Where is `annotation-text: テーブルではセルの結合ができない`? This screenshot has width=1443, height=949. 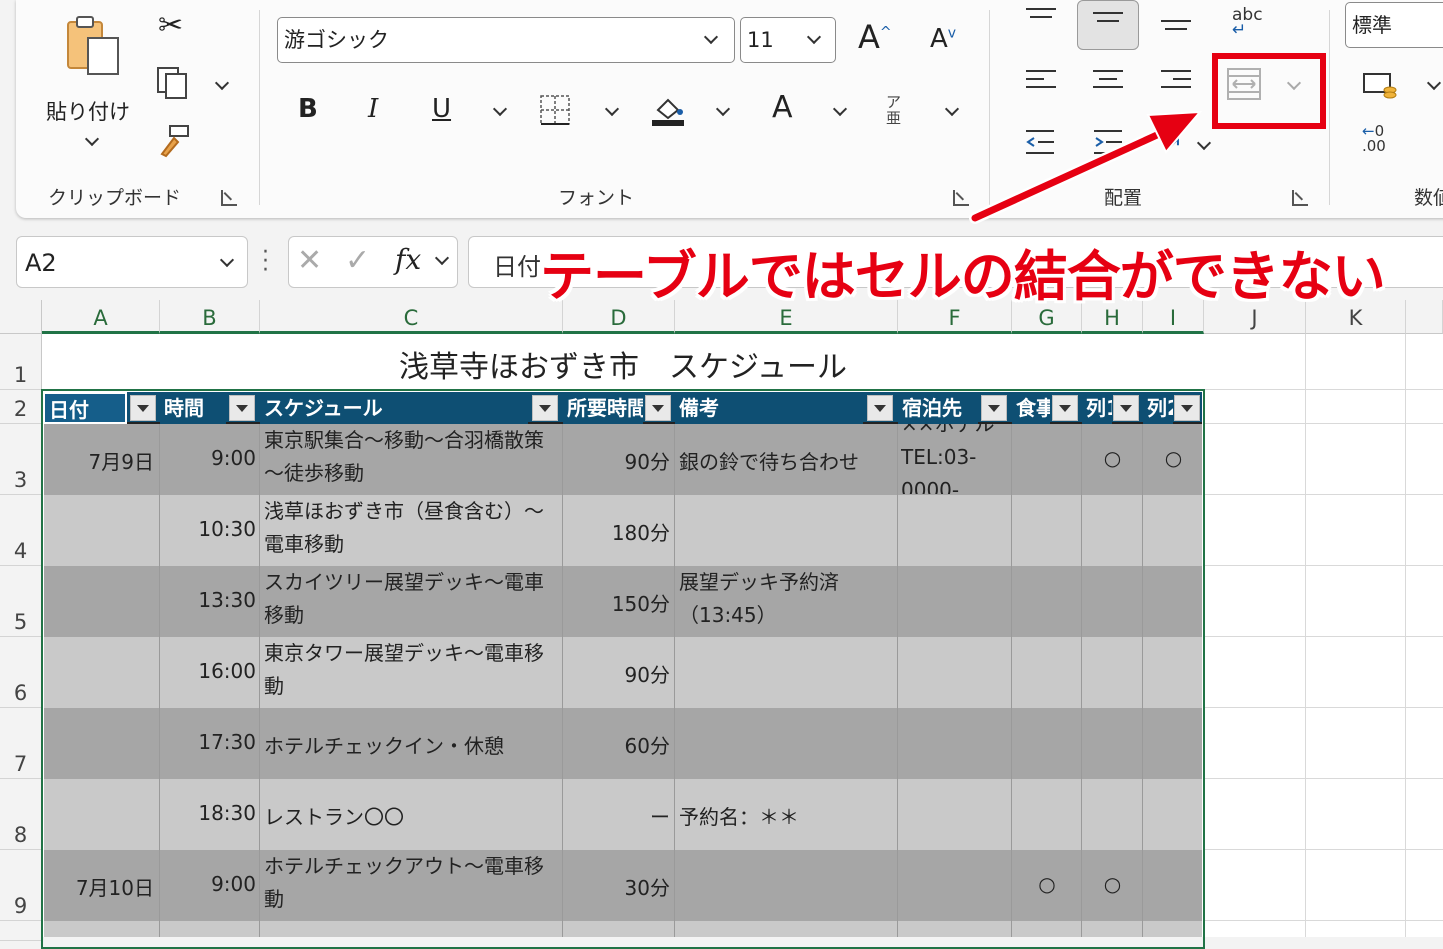 annotation-text: テーブルではセルの結合ができない is located at coordinates (963, 276).